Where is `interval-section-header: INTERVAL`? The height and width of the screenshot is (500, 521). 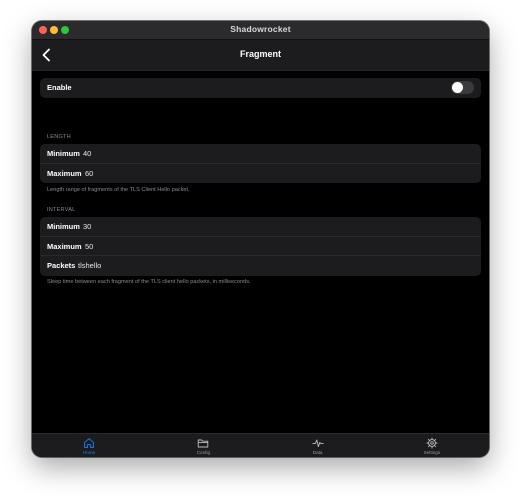
interval-section-header: INTERVAL is located at coordinates (61, 210).